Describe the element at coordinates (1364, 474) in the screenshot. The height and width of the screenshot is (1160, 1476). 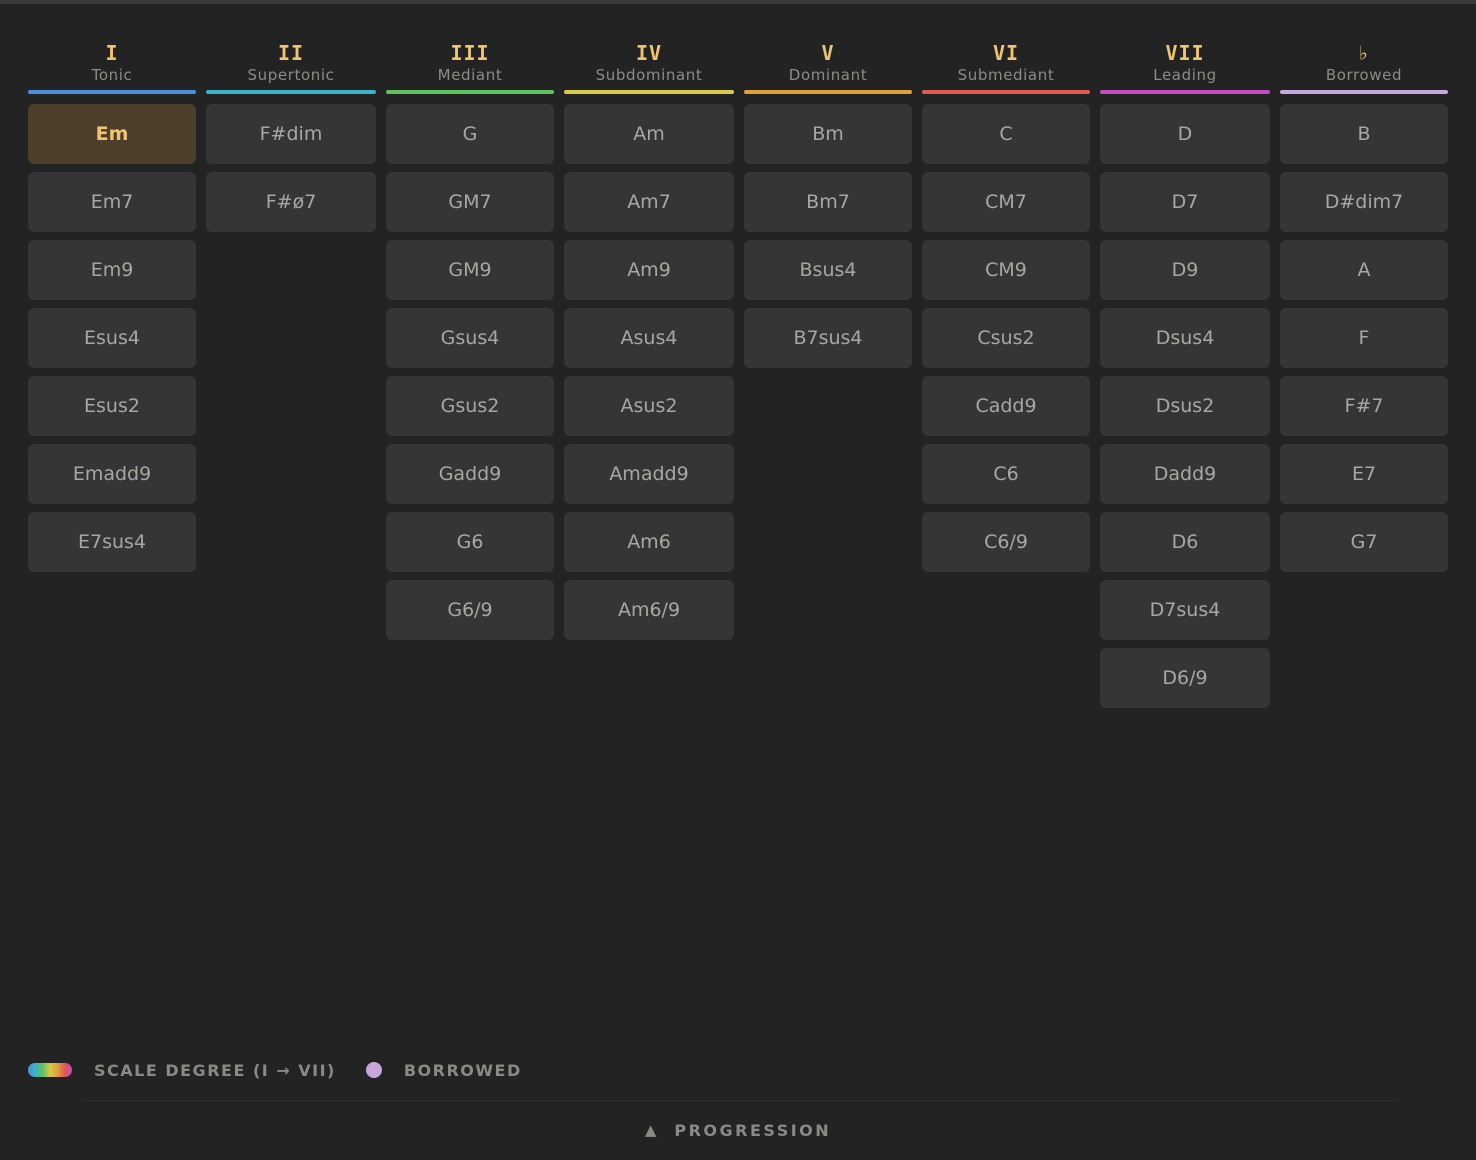
I see `chord-button: E7` at that location.